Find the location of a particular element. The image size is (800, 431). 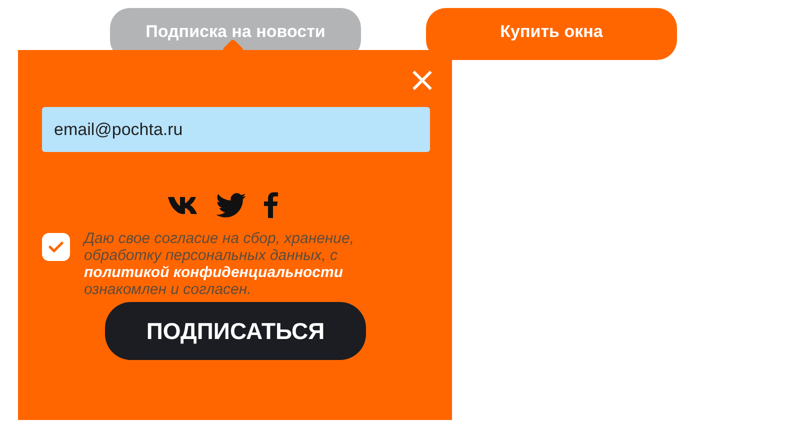

consent-text: Даю свое согласие на сбор, хранение, обработку персональных данных, с политикой конфиденциальности ознакомлен и согласен. is located at coordinates (220, 264).